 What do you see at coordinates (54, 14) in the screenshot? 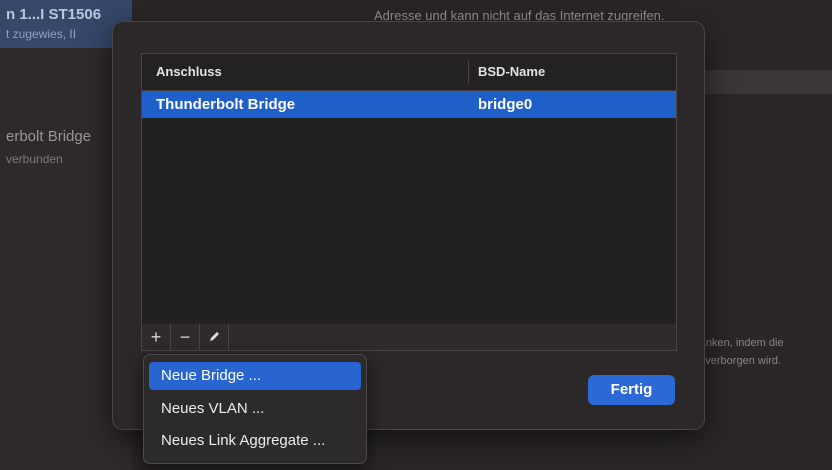
I see `background-sidebar-selected-name: n 1...I ST1506` at bounding box center [54, 14].